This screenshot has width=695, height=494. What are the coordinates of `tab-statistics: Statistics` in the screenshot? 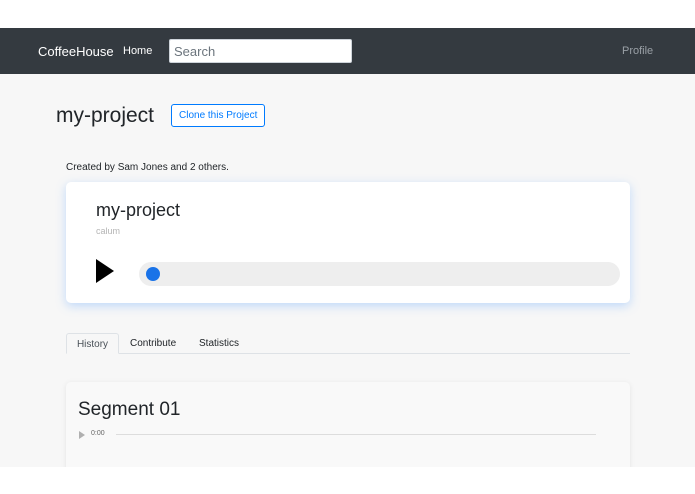 It's located at (219, 343).